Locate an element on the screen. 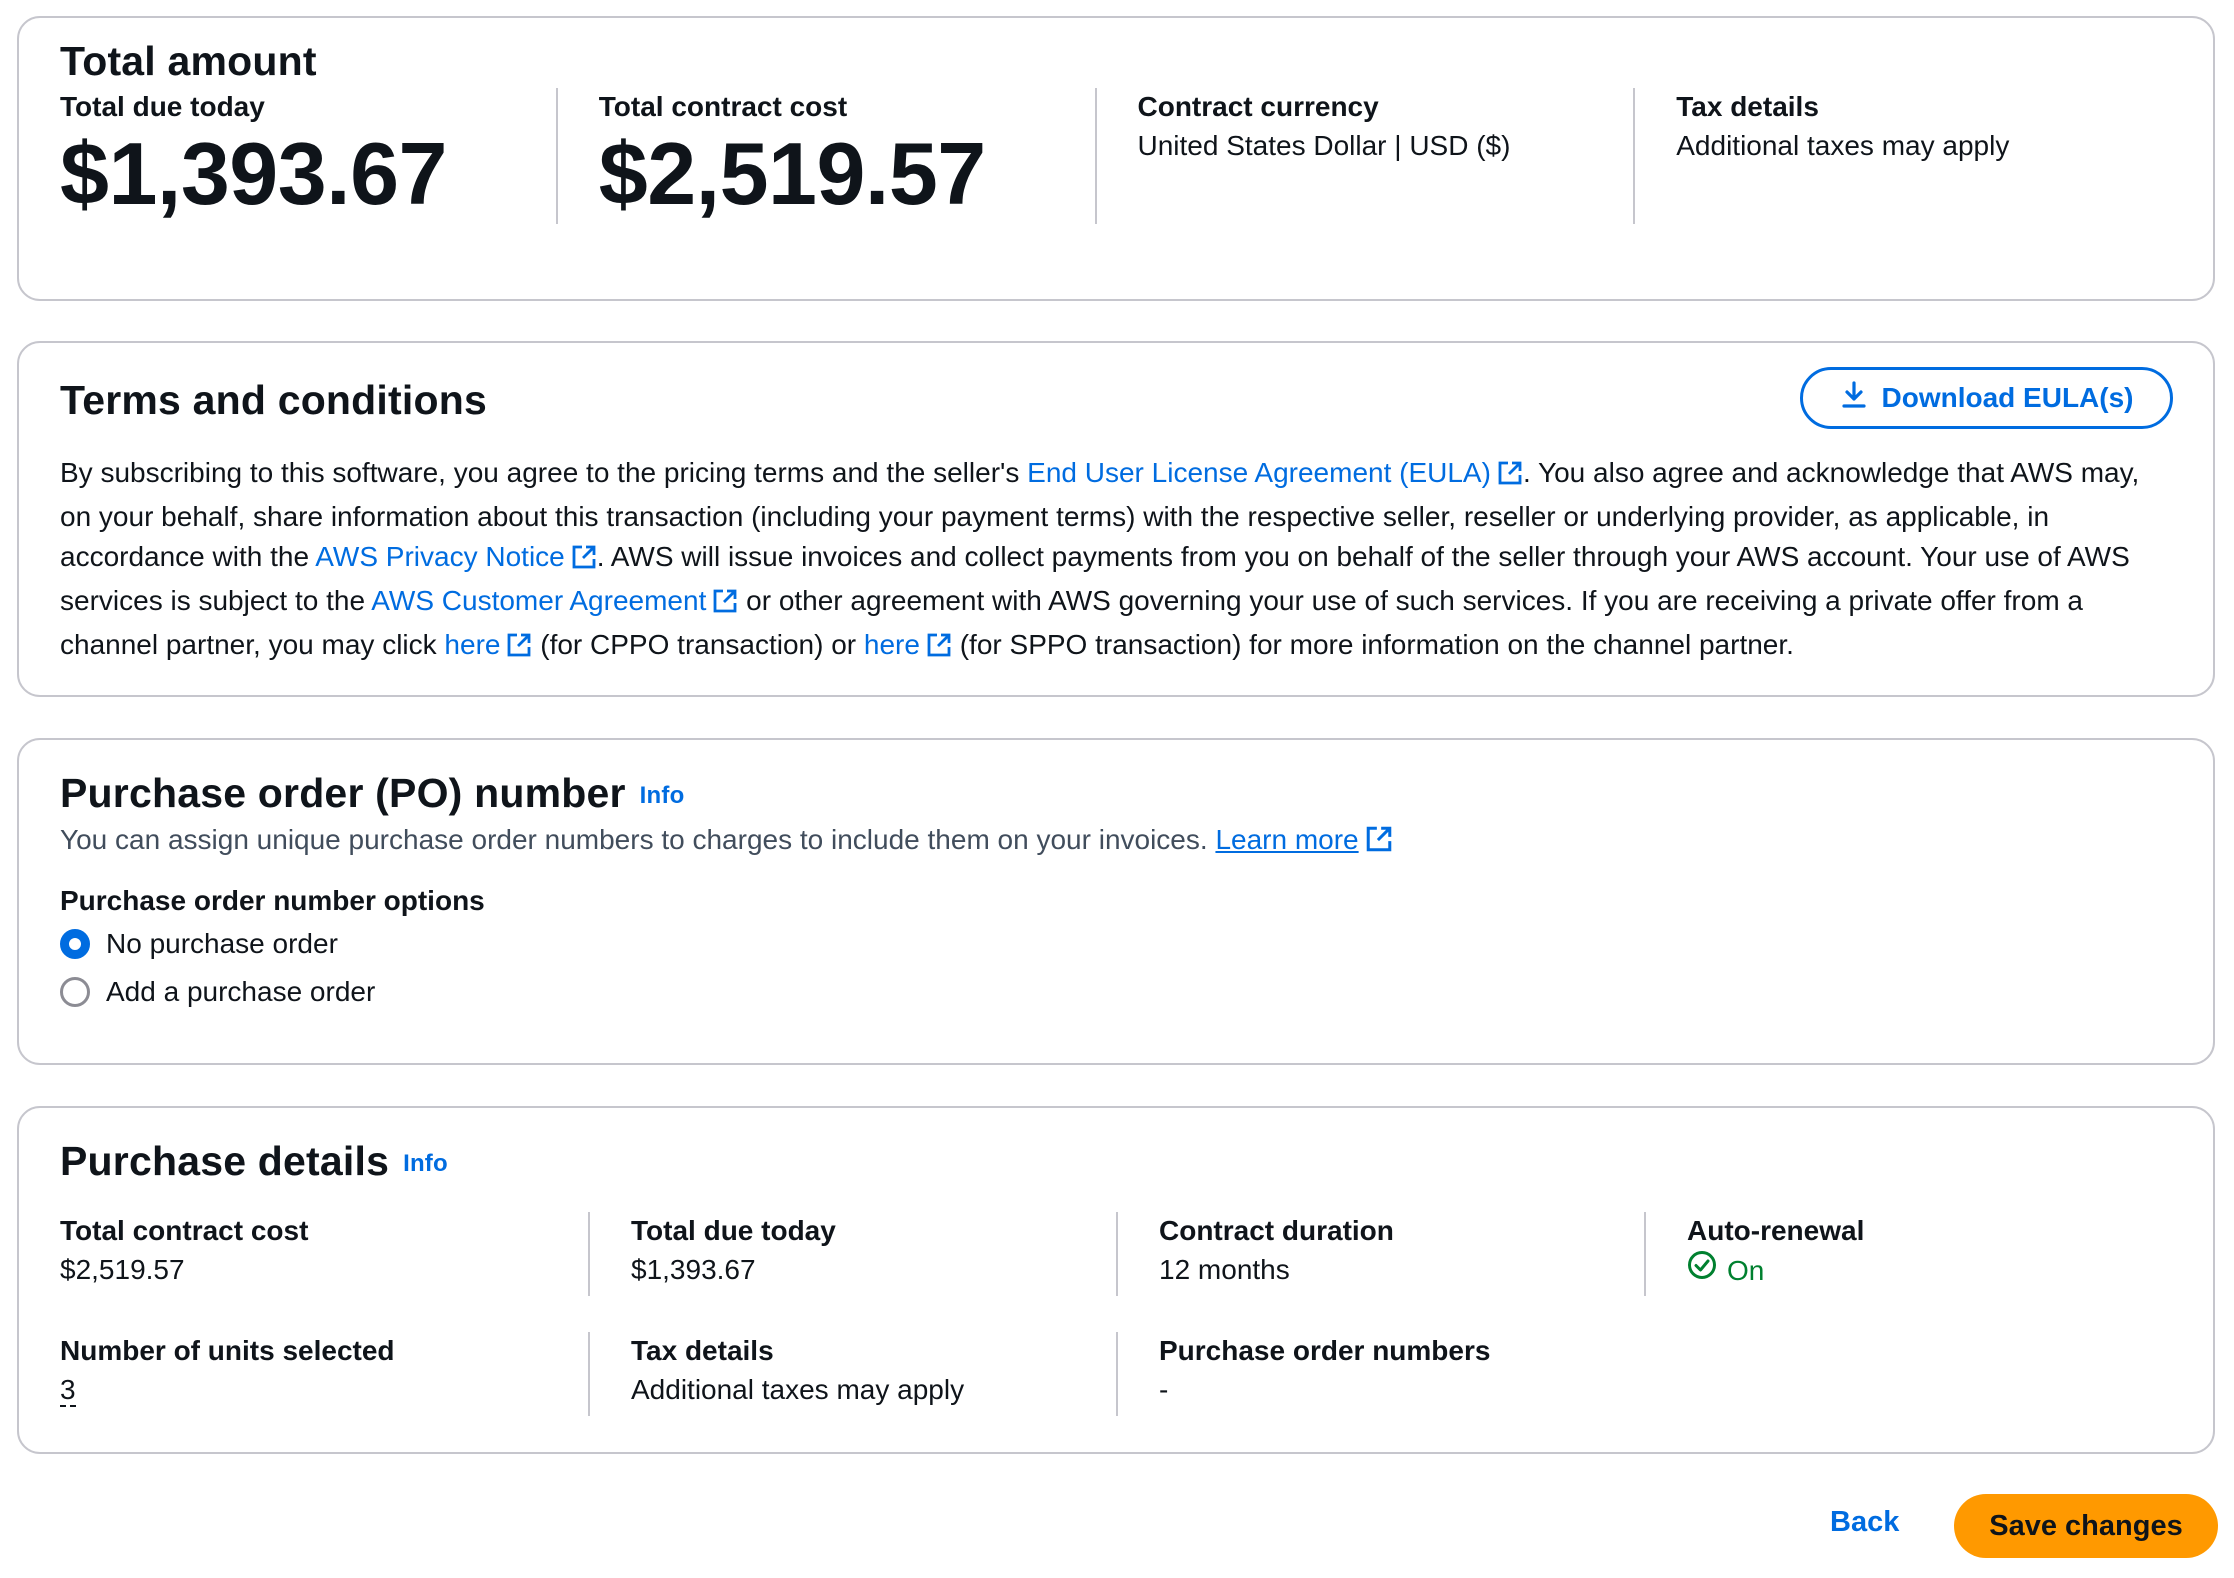 Image resolution: width=2234 pixels, height=1578 pixels. radio-no-purchase-order: No purchase order is located at coordinates (199, 944).